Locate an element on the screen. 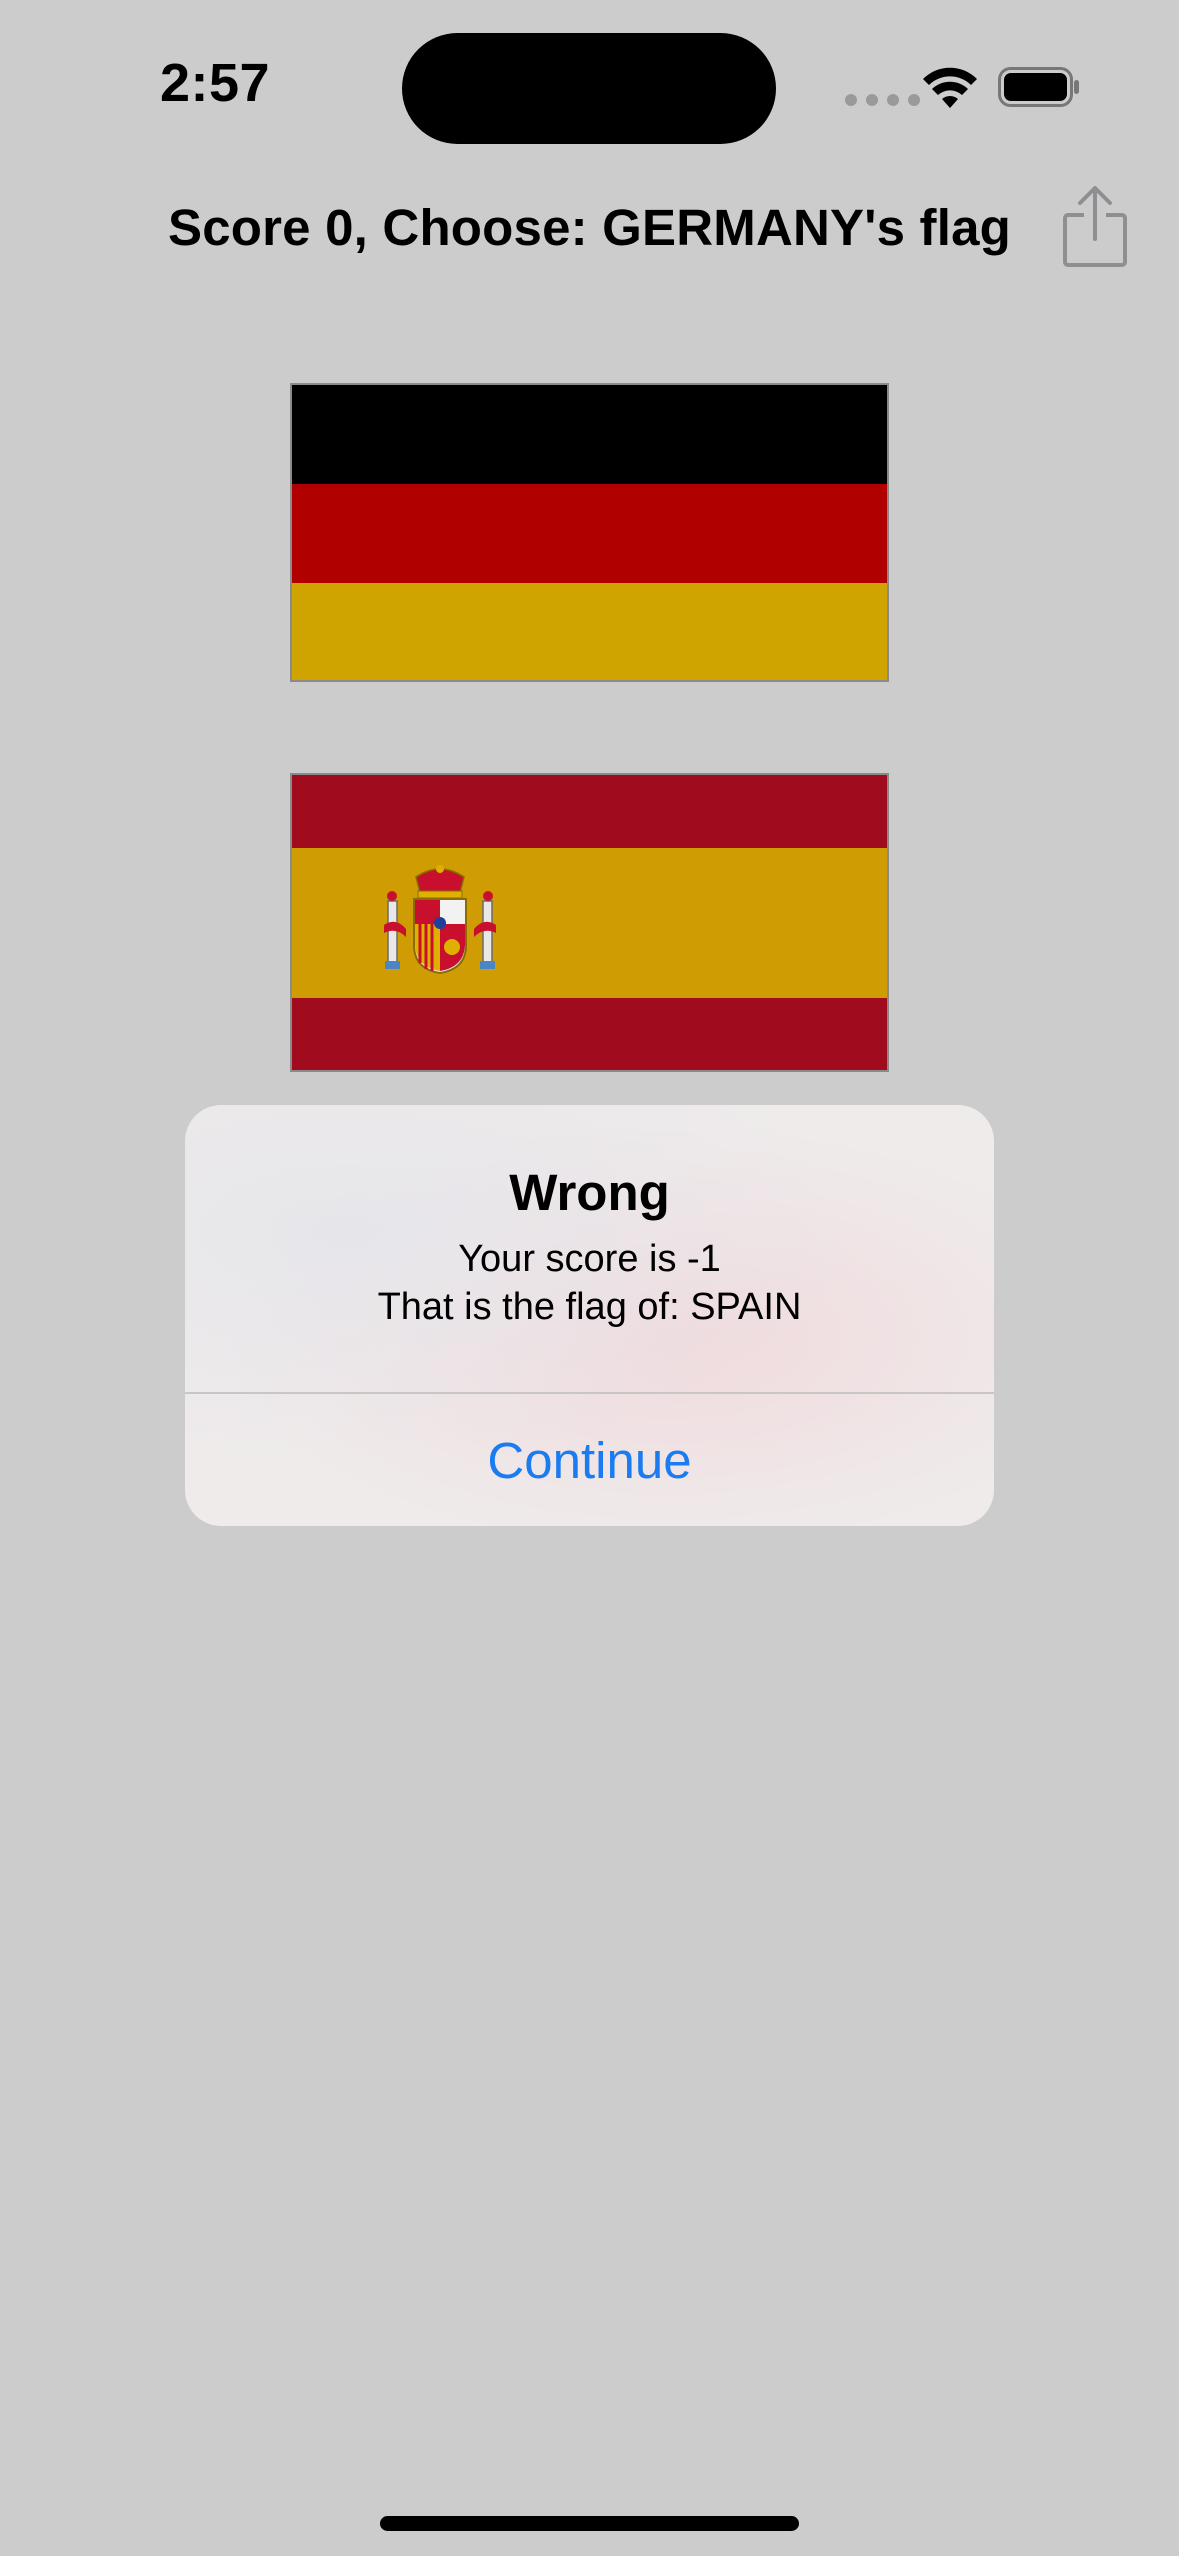 The image size is (1179, 2556). share-icon is located at coordinates (1095, 226).